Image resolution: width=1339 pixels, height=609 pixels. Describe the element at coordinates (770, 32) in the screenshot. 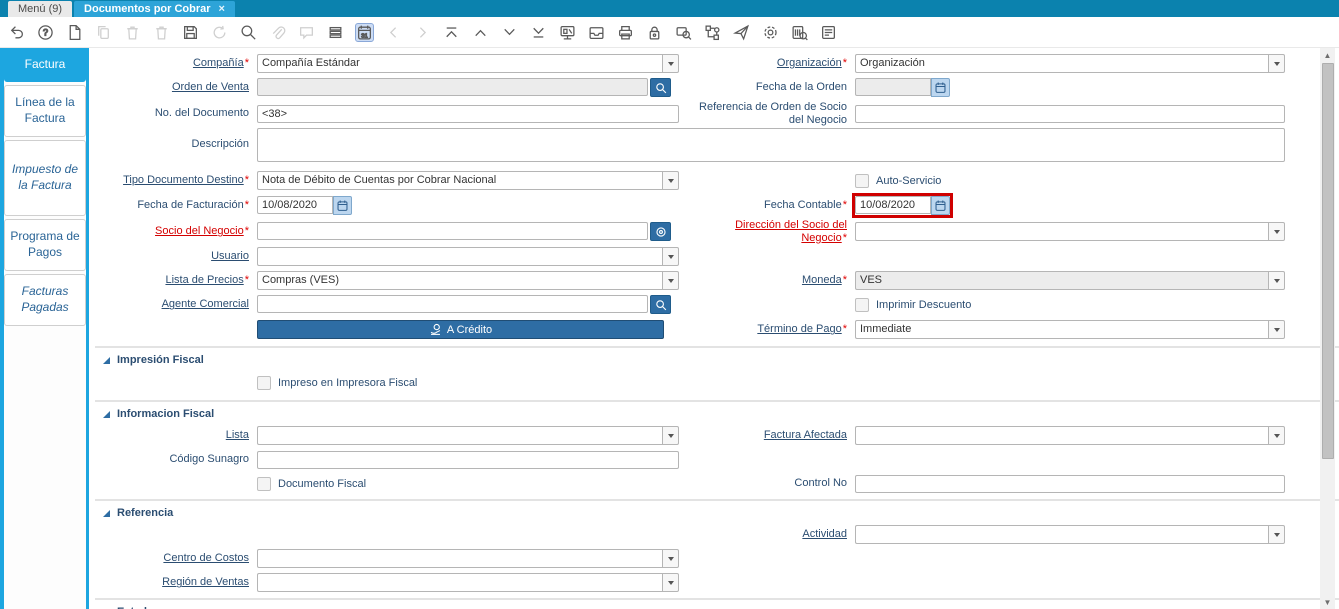

I see `preferences-button` at that location.